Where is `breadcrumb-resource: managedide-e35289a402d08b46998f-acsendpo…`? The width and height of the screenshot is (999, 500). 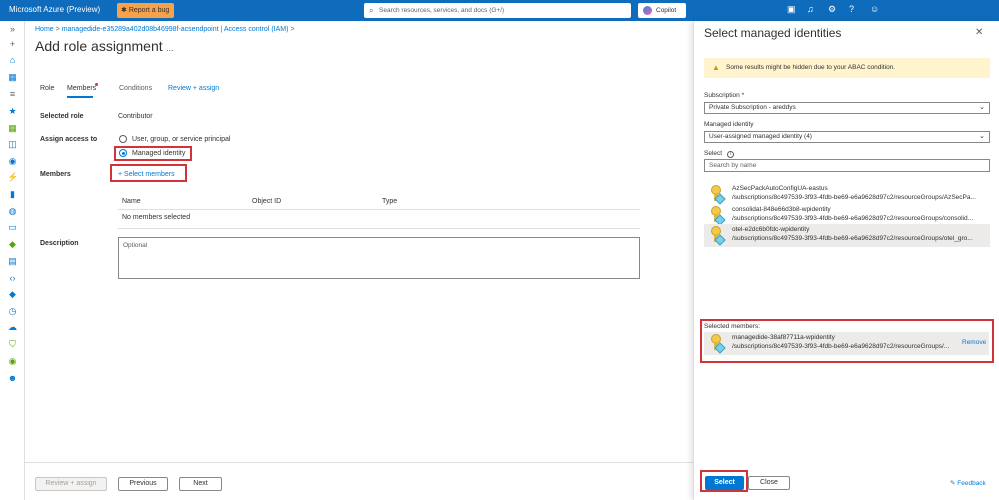 breadcrumb-resource: managedide-e35289a402d08b46998f-acsendpo… is located at coordinates (175, 29).